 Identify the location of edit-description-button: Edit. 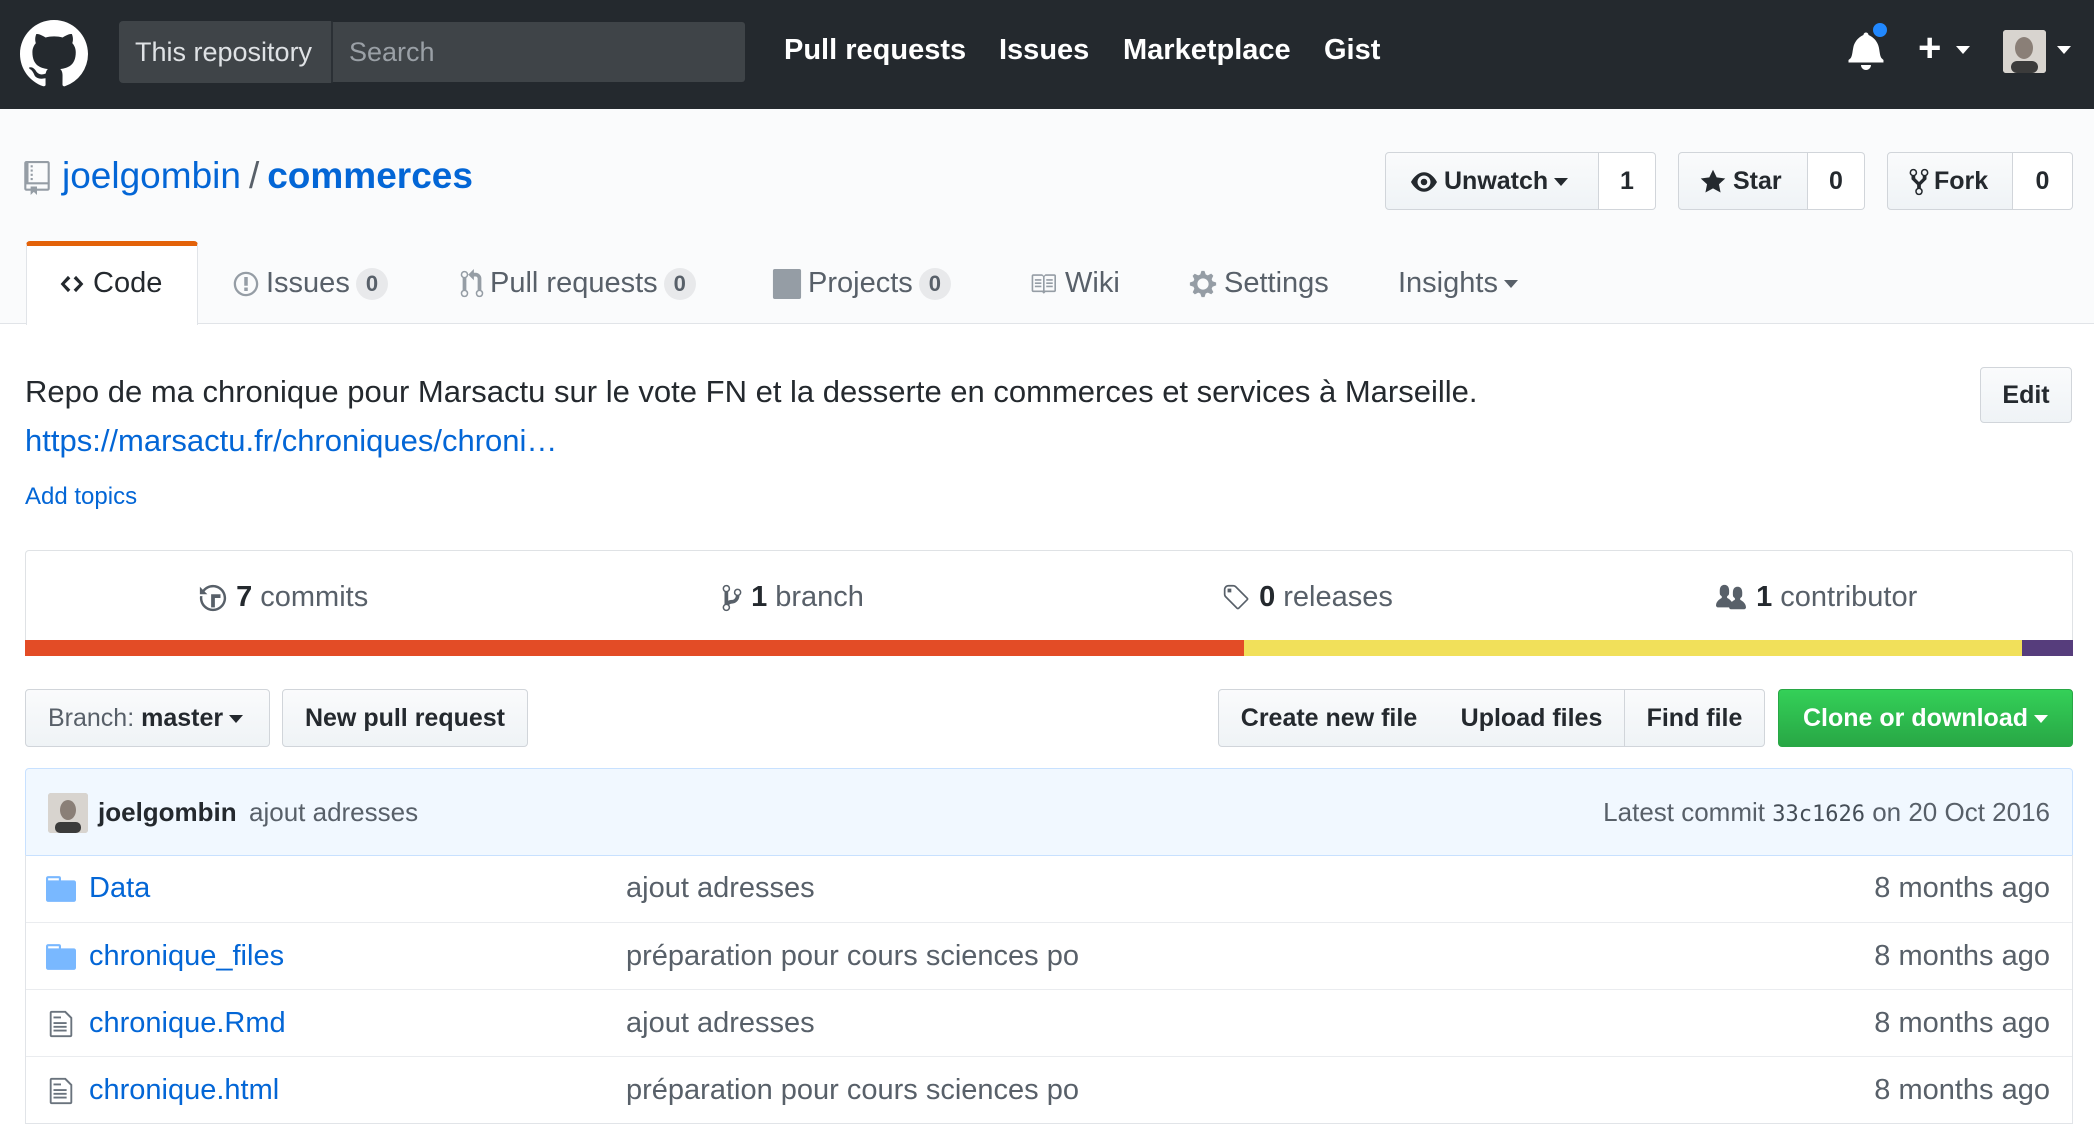
(2026, 395).